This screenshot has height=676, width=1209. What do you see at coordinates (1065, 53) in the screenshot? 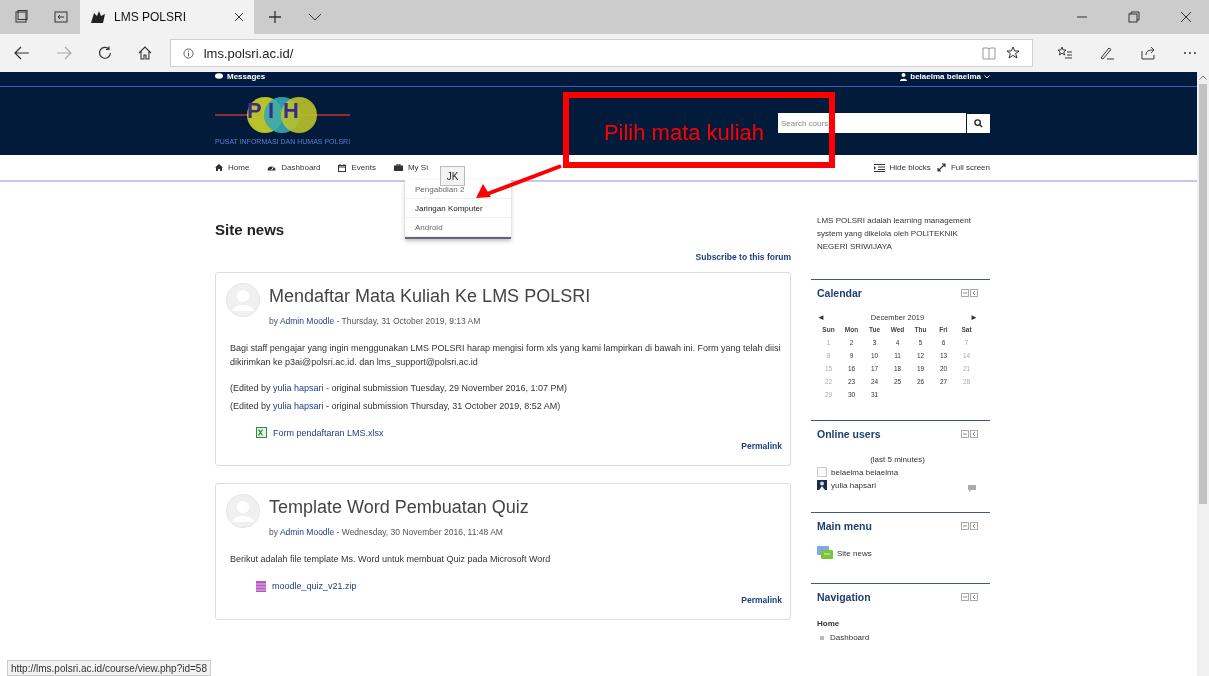
I see `favorites-icon` at bounding box center [1065, 53].